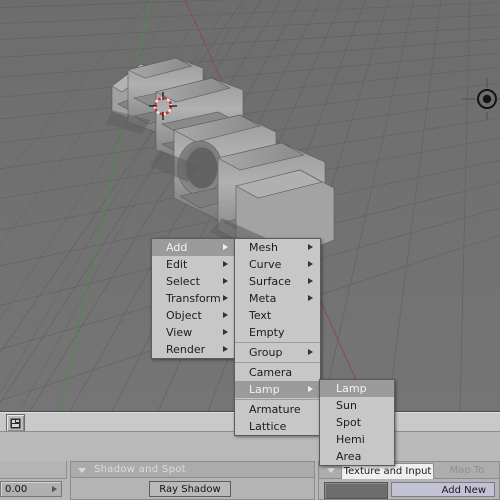  Describe the element at coordinates (184, 315) in the screenshot. I see `menu-item-label: Object` at that location.